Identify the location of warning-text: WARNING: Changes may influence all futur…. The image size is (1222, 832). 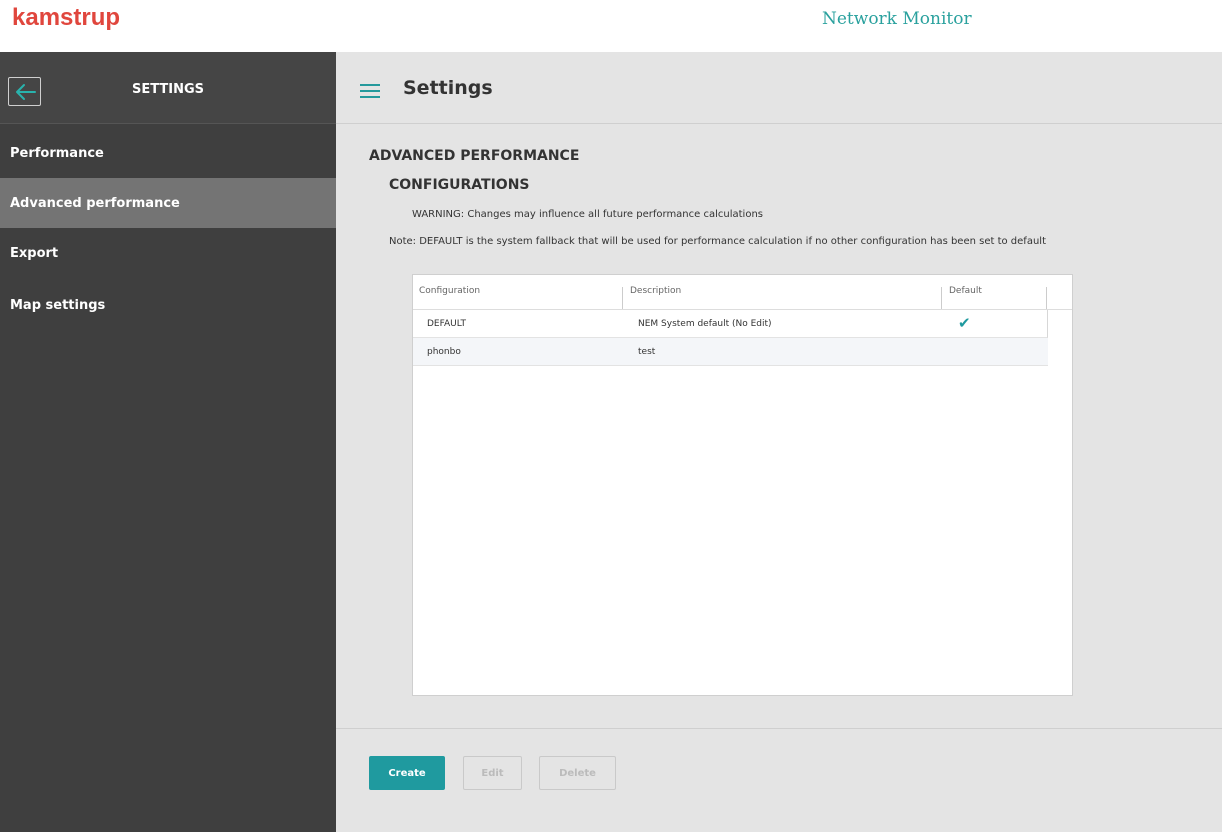
(587, 214).